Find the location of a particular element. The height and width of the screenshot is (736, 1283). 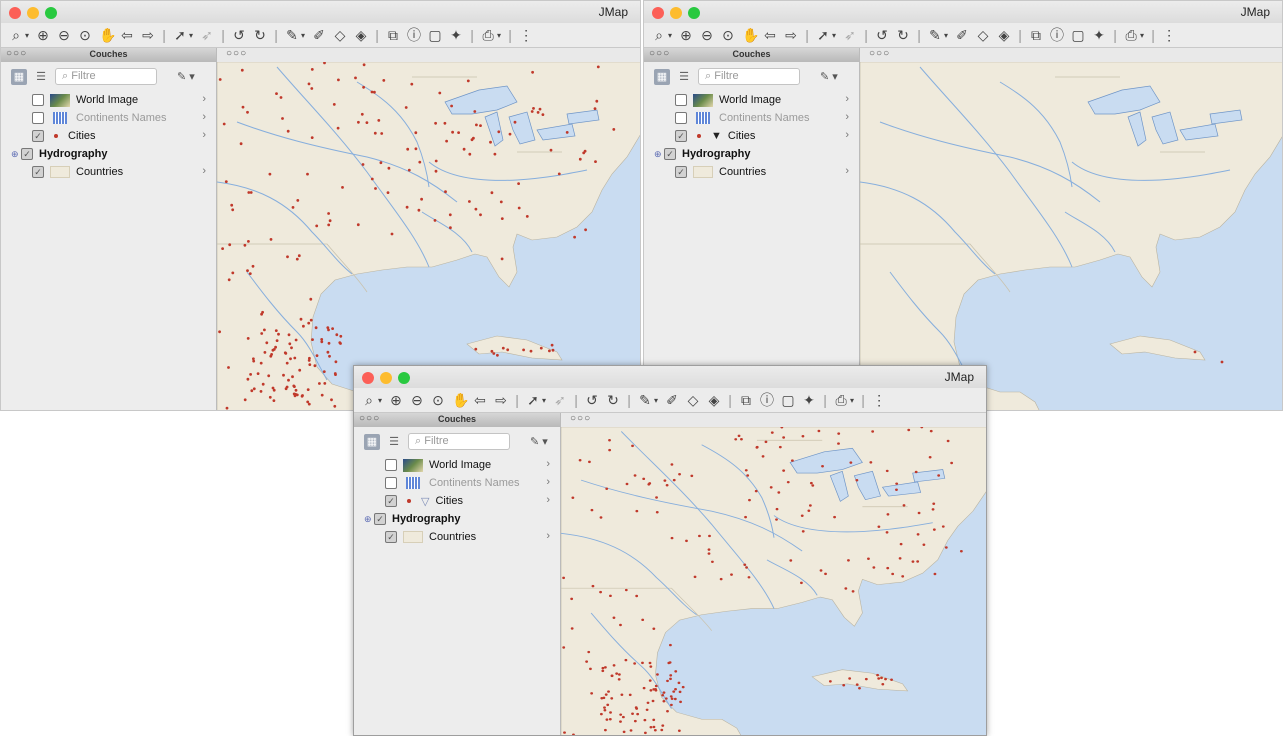

info-icon: ⓘ is located at coordinates (767, 400).